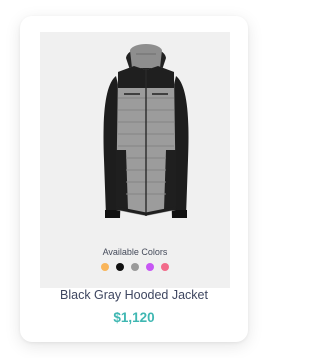 The width and height of the screenshot is (320, 358). I want to click on color-swatch-purple, so click(150, 267).